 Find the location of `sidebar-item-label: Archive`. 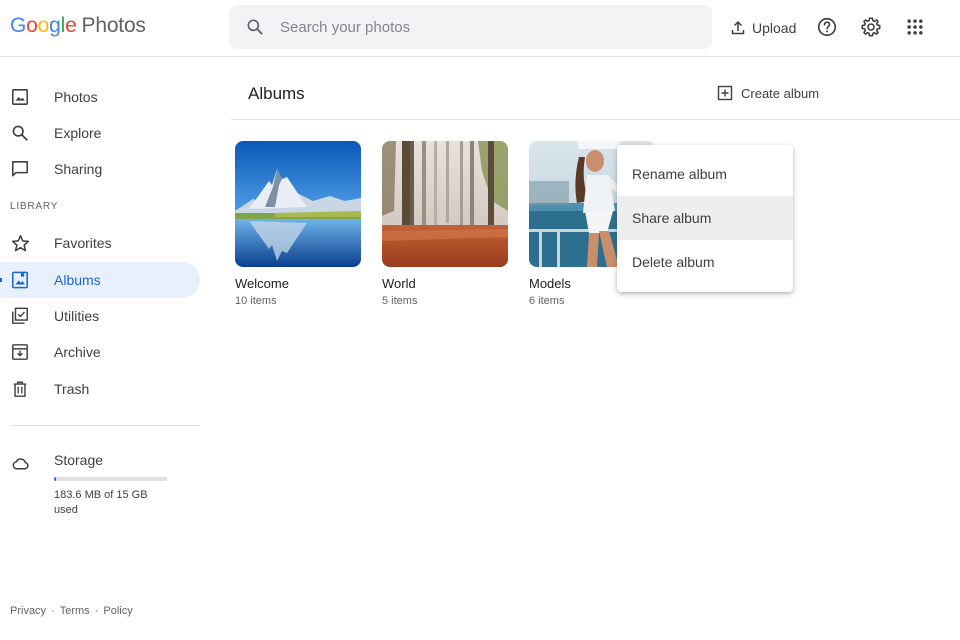

sidebar-item-label: Archive is located at coordinates (77, 352).